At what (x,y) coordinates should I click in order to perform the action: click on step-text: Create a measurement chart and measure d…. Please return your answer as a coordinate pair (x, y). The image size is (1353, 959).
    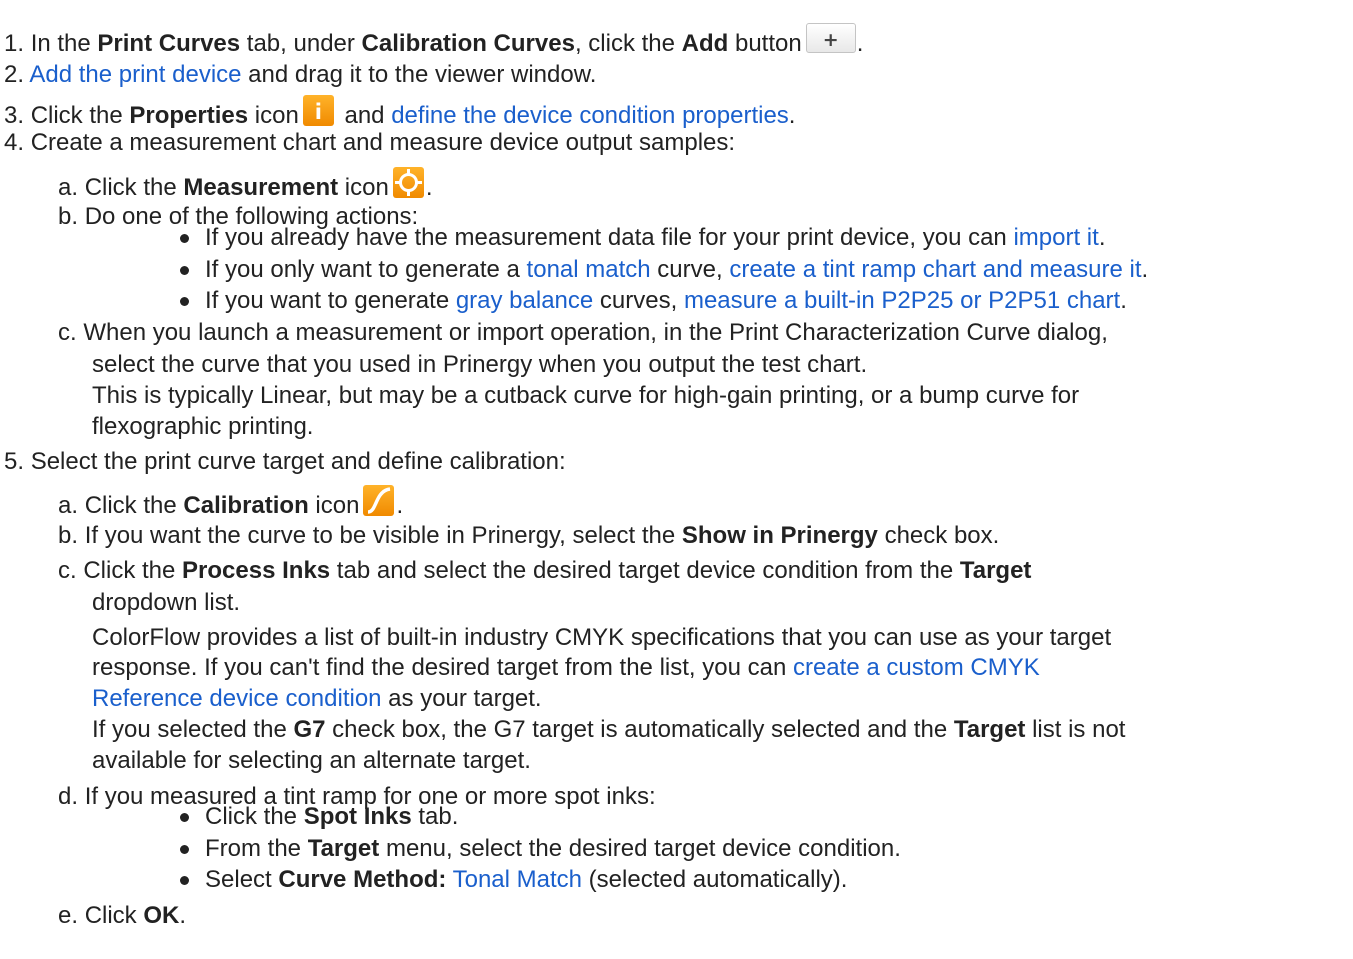
    Looking at the image, I should click on (383, 142).